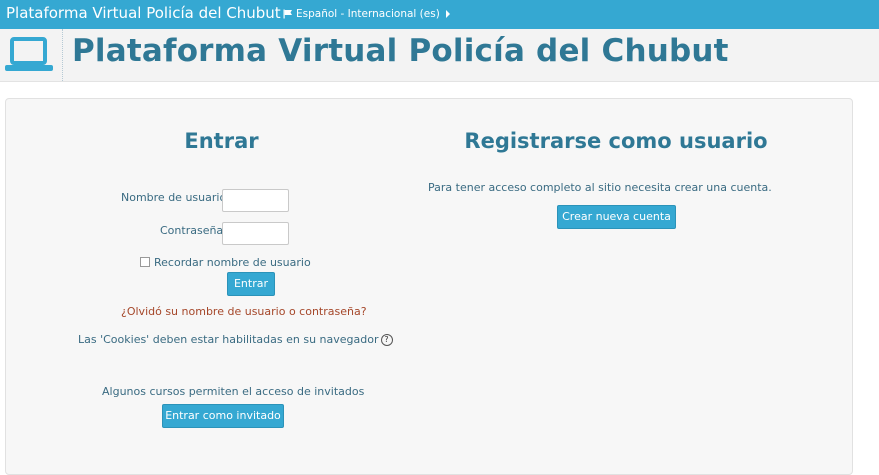 This screenshot has width=879, height=475. I want to click on page-header: Plataforma Virtual Policía del Chubut, so click(439, 55).